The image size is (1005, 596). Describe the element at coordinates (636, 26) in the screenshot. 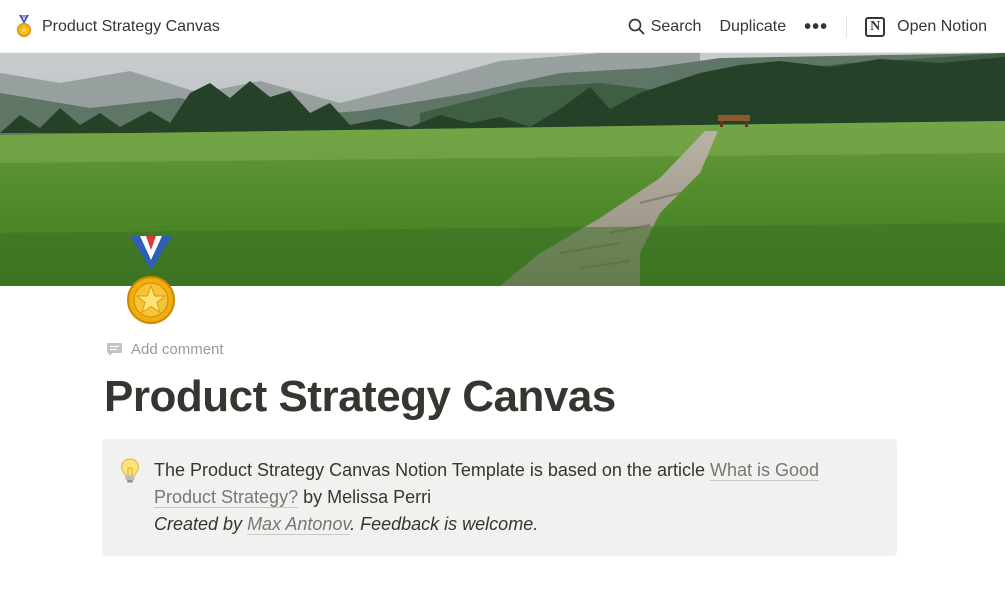

I see `search-icon` at that location.